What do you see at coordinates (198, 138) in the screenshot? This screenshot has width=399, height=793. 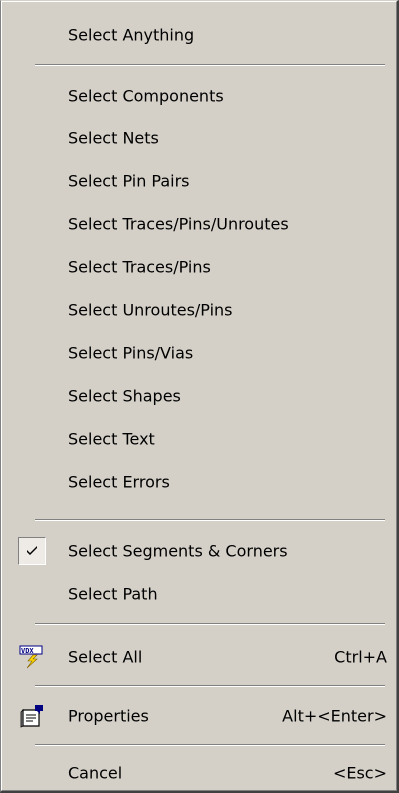 I see `menu-item-select-nets: Select Nets` at bounding box center [198, 138].